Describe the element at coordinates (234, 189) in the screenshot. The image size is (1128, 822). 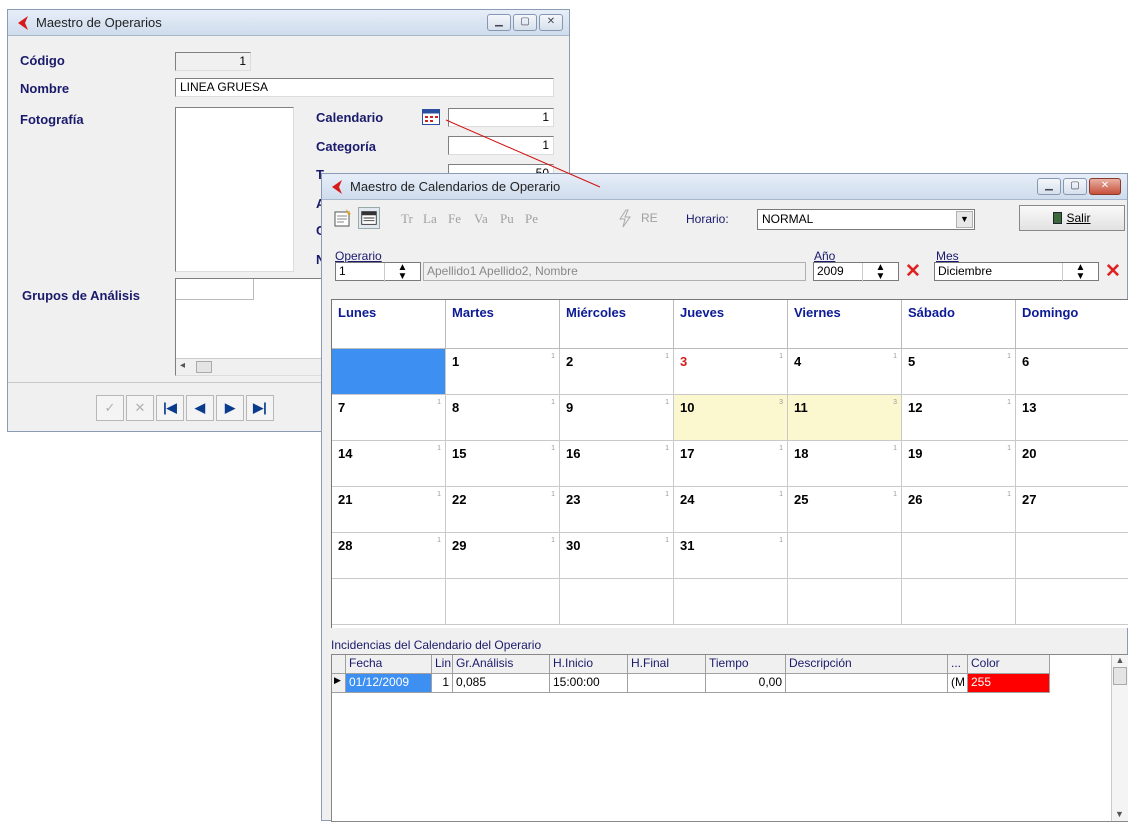
I see `fotografia-box` at that location.